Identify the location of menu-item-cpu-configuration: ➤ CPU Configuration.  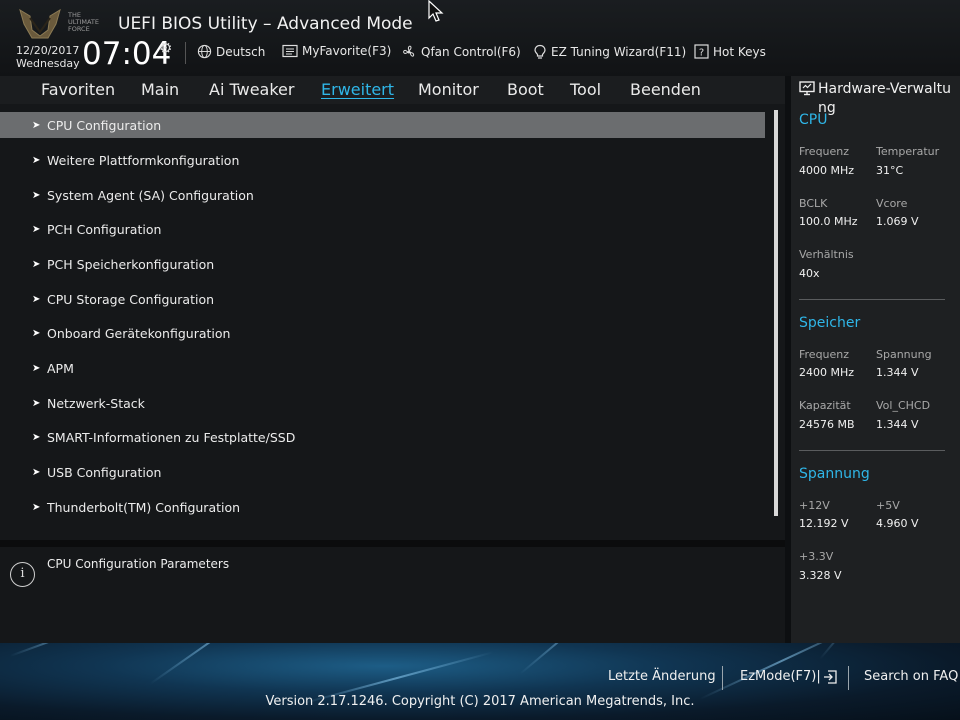
(382, 125).